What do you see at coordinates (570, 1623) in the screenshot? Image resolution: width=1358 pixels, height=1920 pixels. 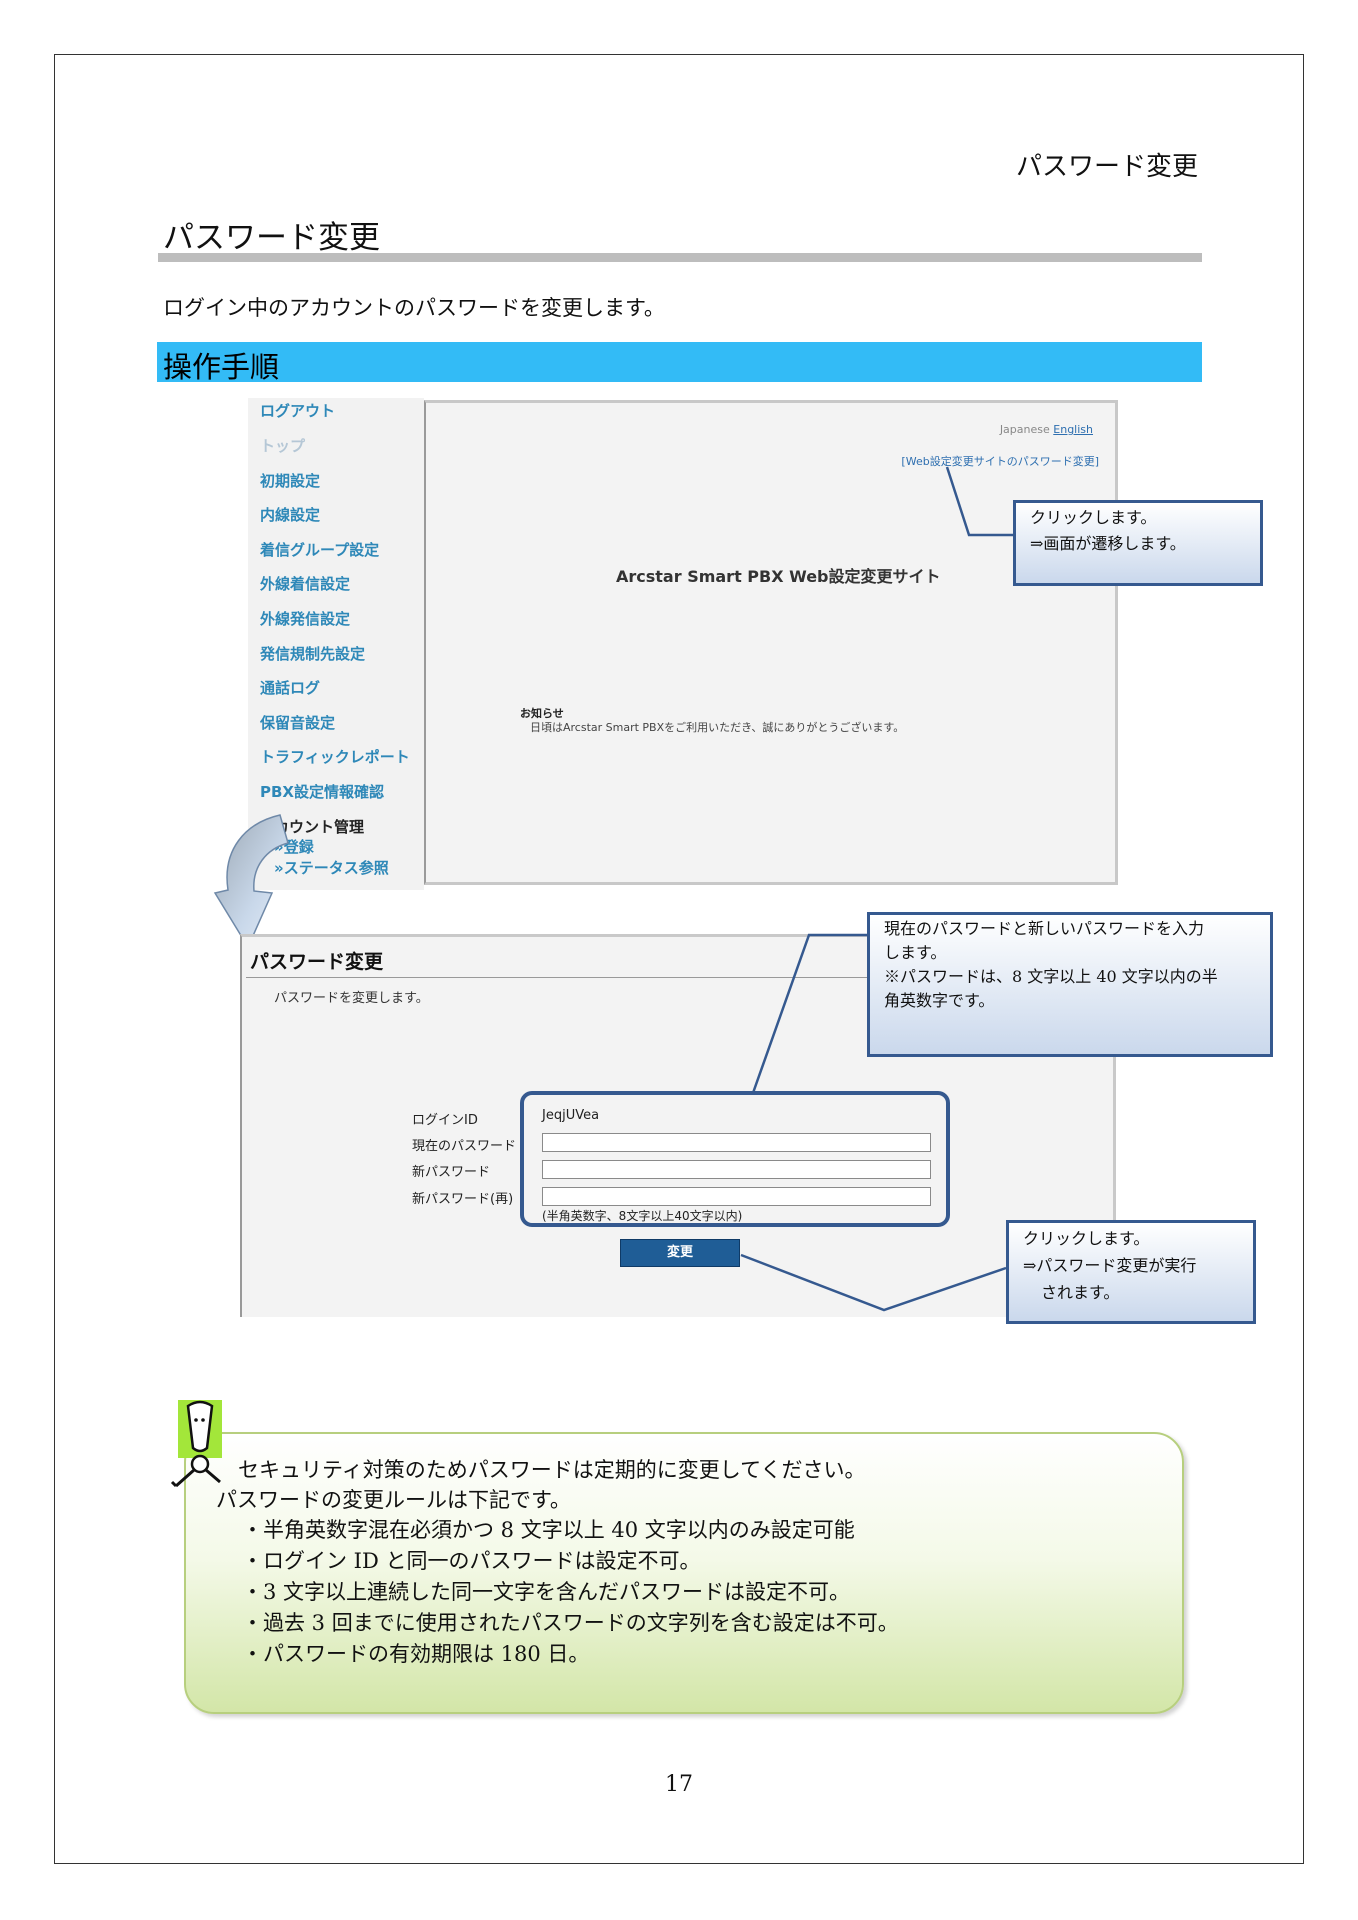 I see `tip-line-6: ・過去 3 回までに使用されたパスワードの文字列を含む設定は不可。` at bounding box center [570, 1623].